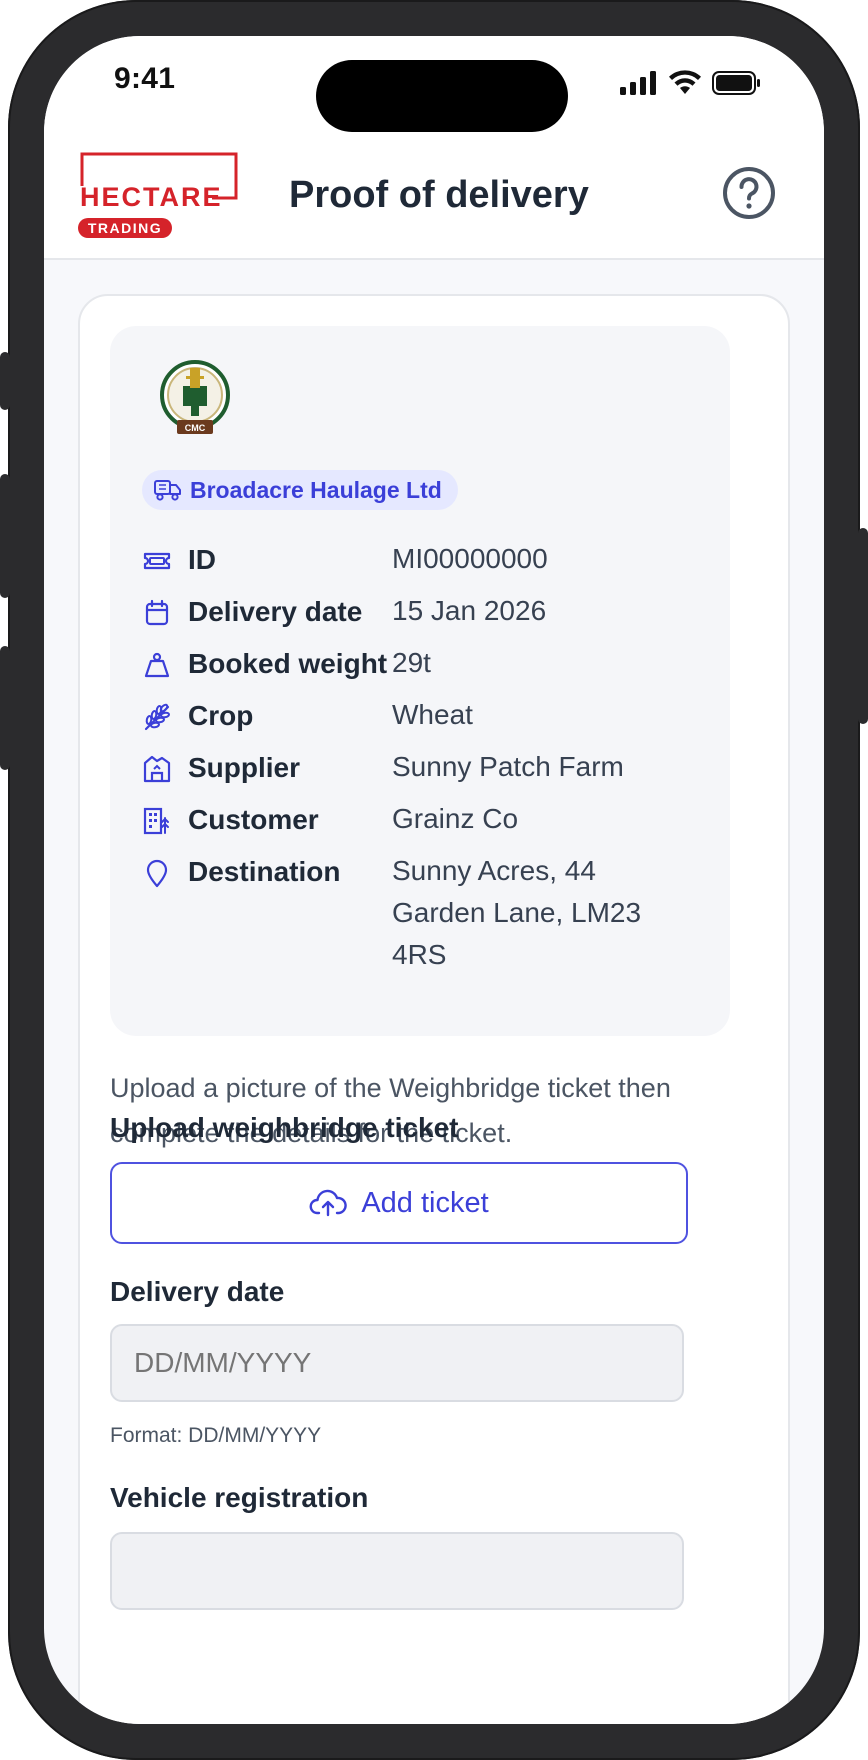  Describe the element at coordinates (197, 1291) in the screenshot. I see `delivery-date-label: Delivery date` at that location.